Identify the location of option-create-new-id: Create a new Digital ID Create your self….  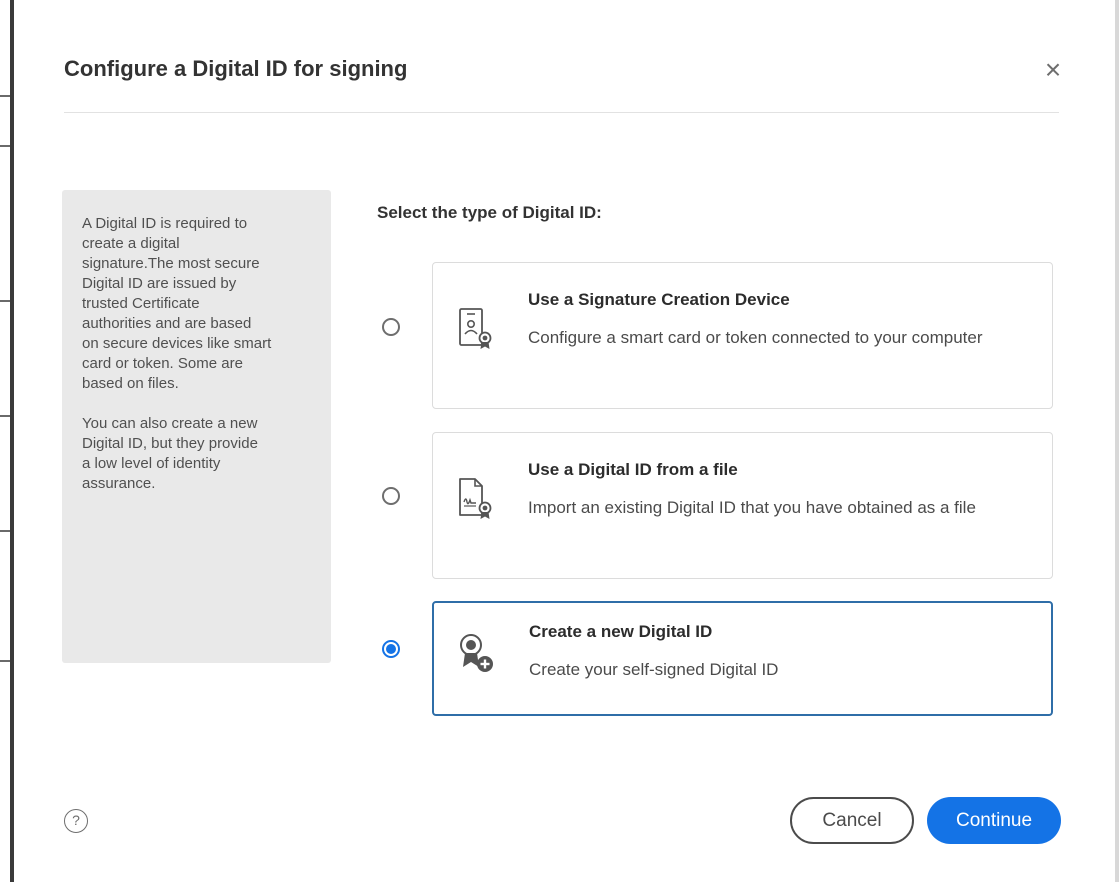
(742, 658).